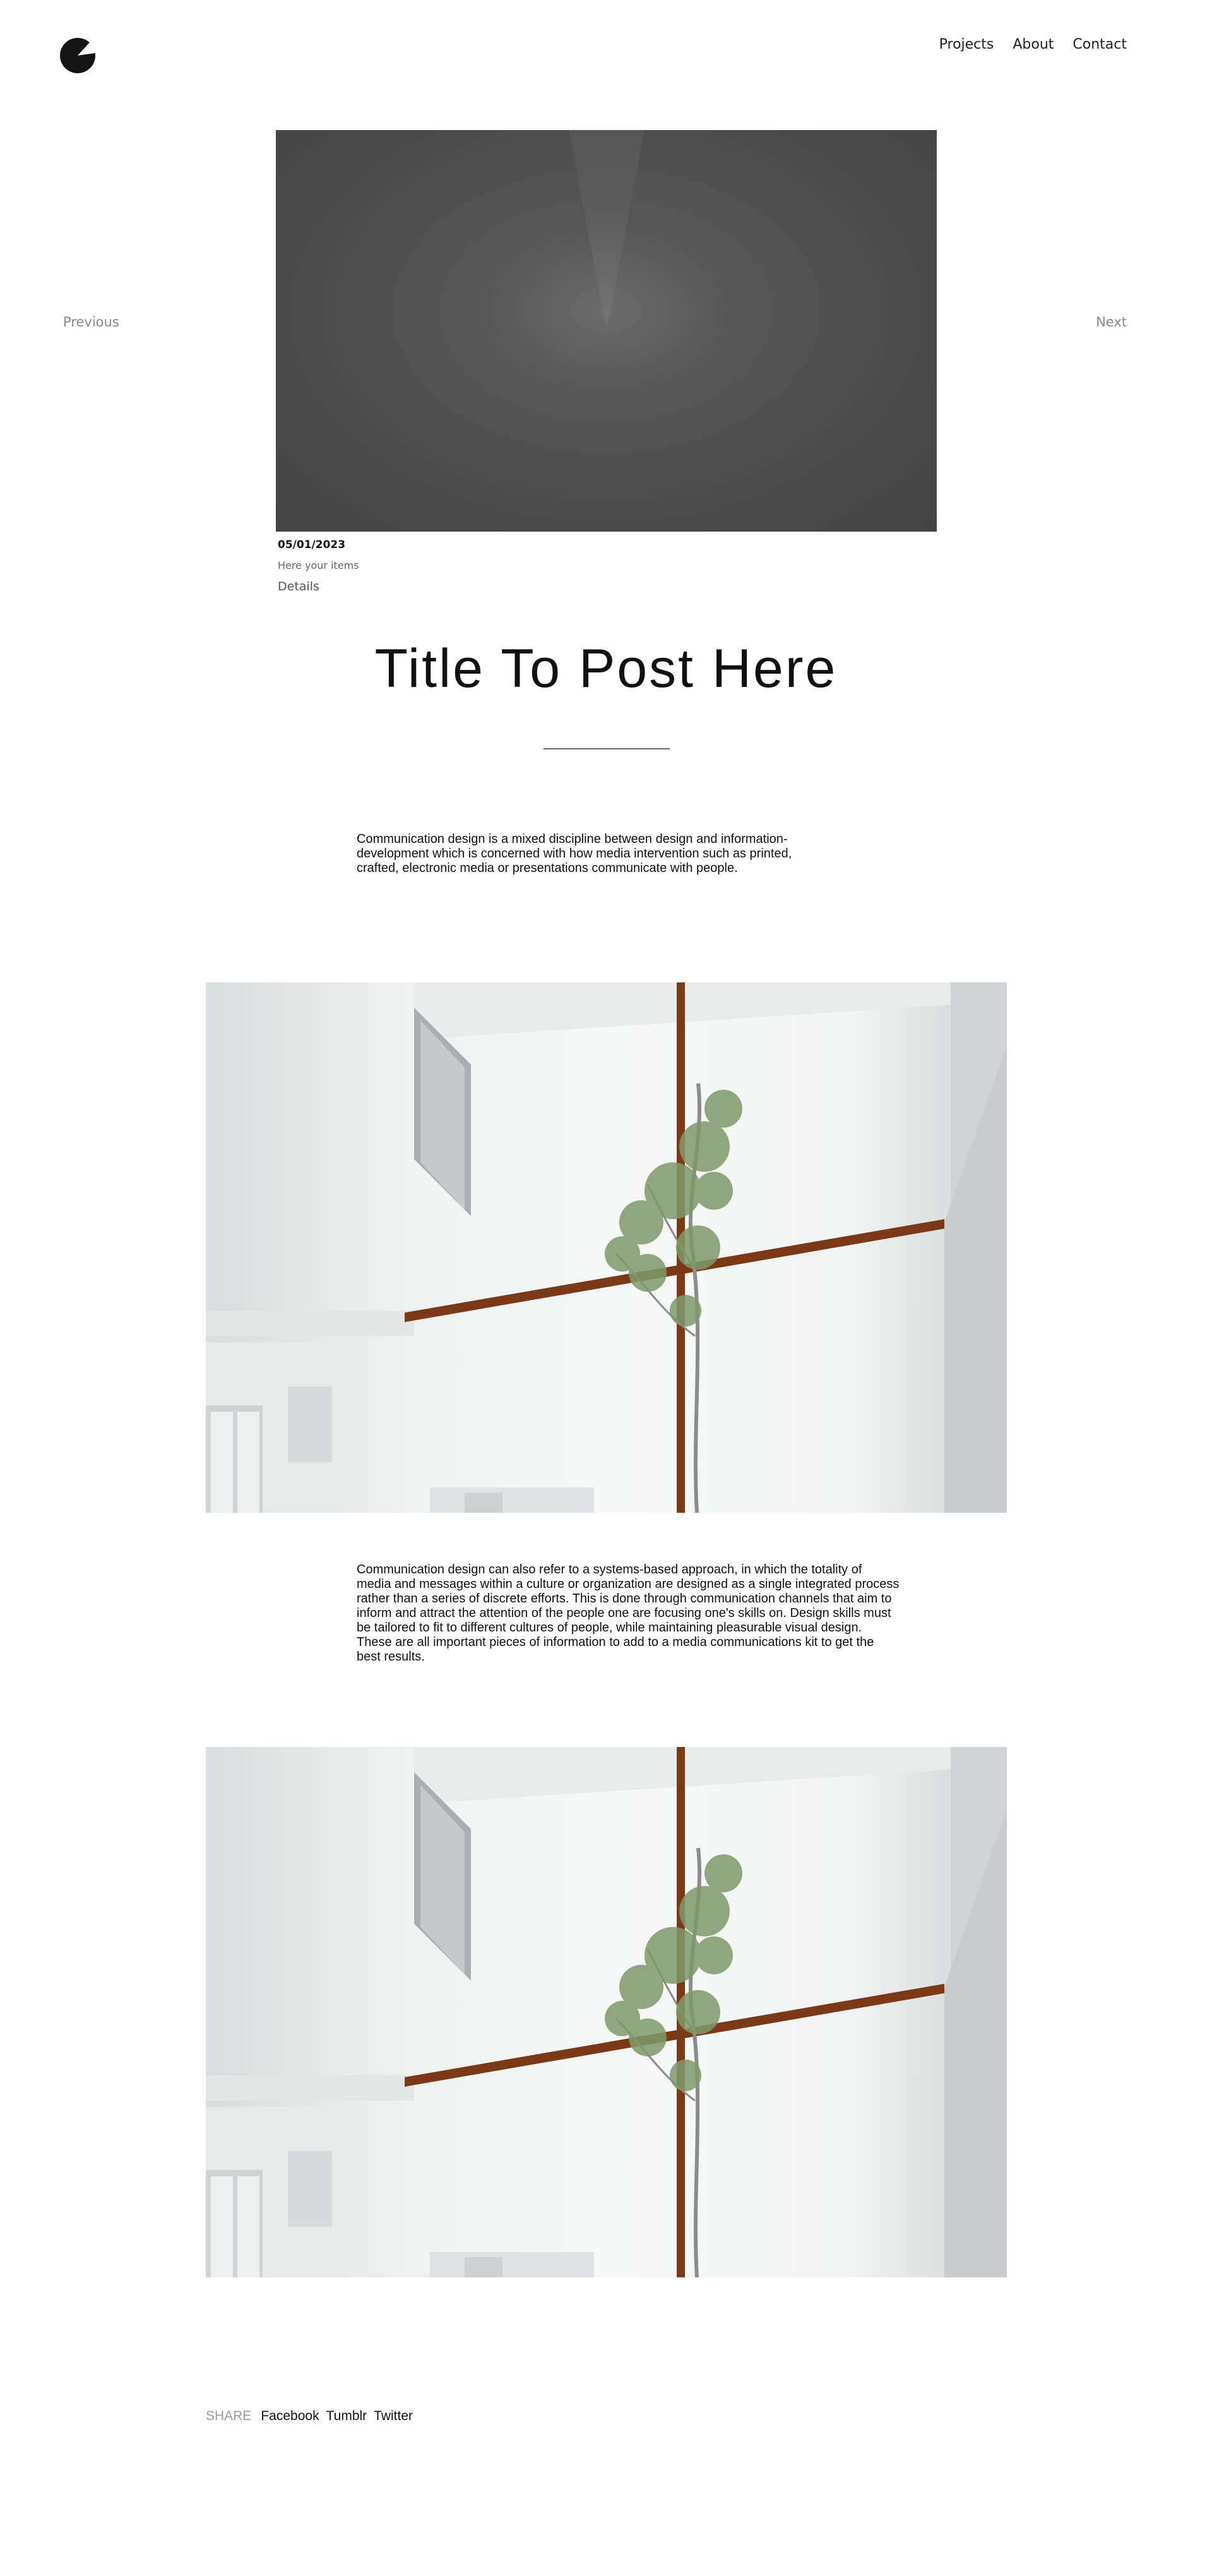 The image size is (1212, 2576). Describe the element at coordinates (606, 231) in the screenshot. I see `hero-light-beam` at that location.